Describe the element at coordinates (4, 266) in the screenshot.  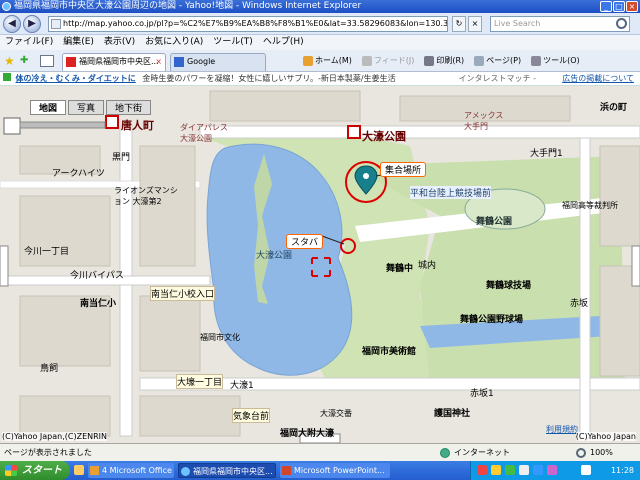
I see `pan-left-arrow` at that location.